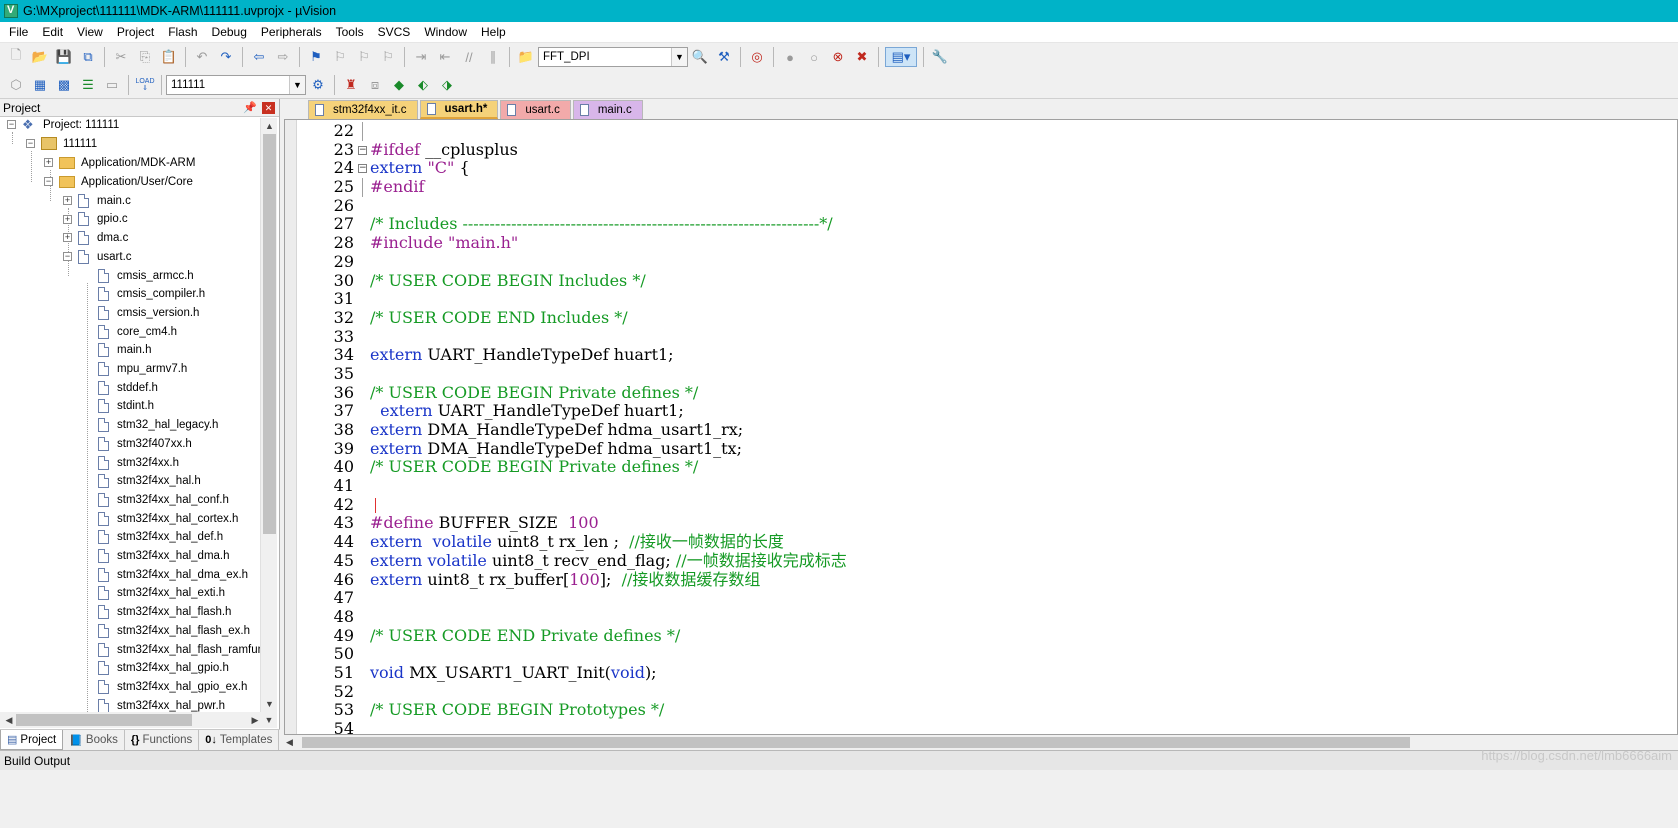 The height and width of the screenshot is (828, 1678). I want to click on scroll-down-icon: ▼, so click(269, 704).